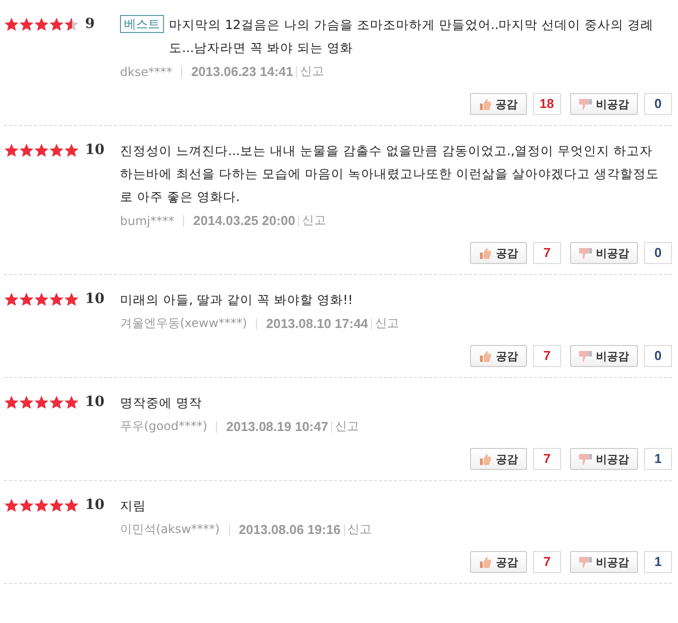 The height and width of the screenshot is (623, 678). I want to click on author-name: 겨울엔우동(xeww****), so click(184, 323).